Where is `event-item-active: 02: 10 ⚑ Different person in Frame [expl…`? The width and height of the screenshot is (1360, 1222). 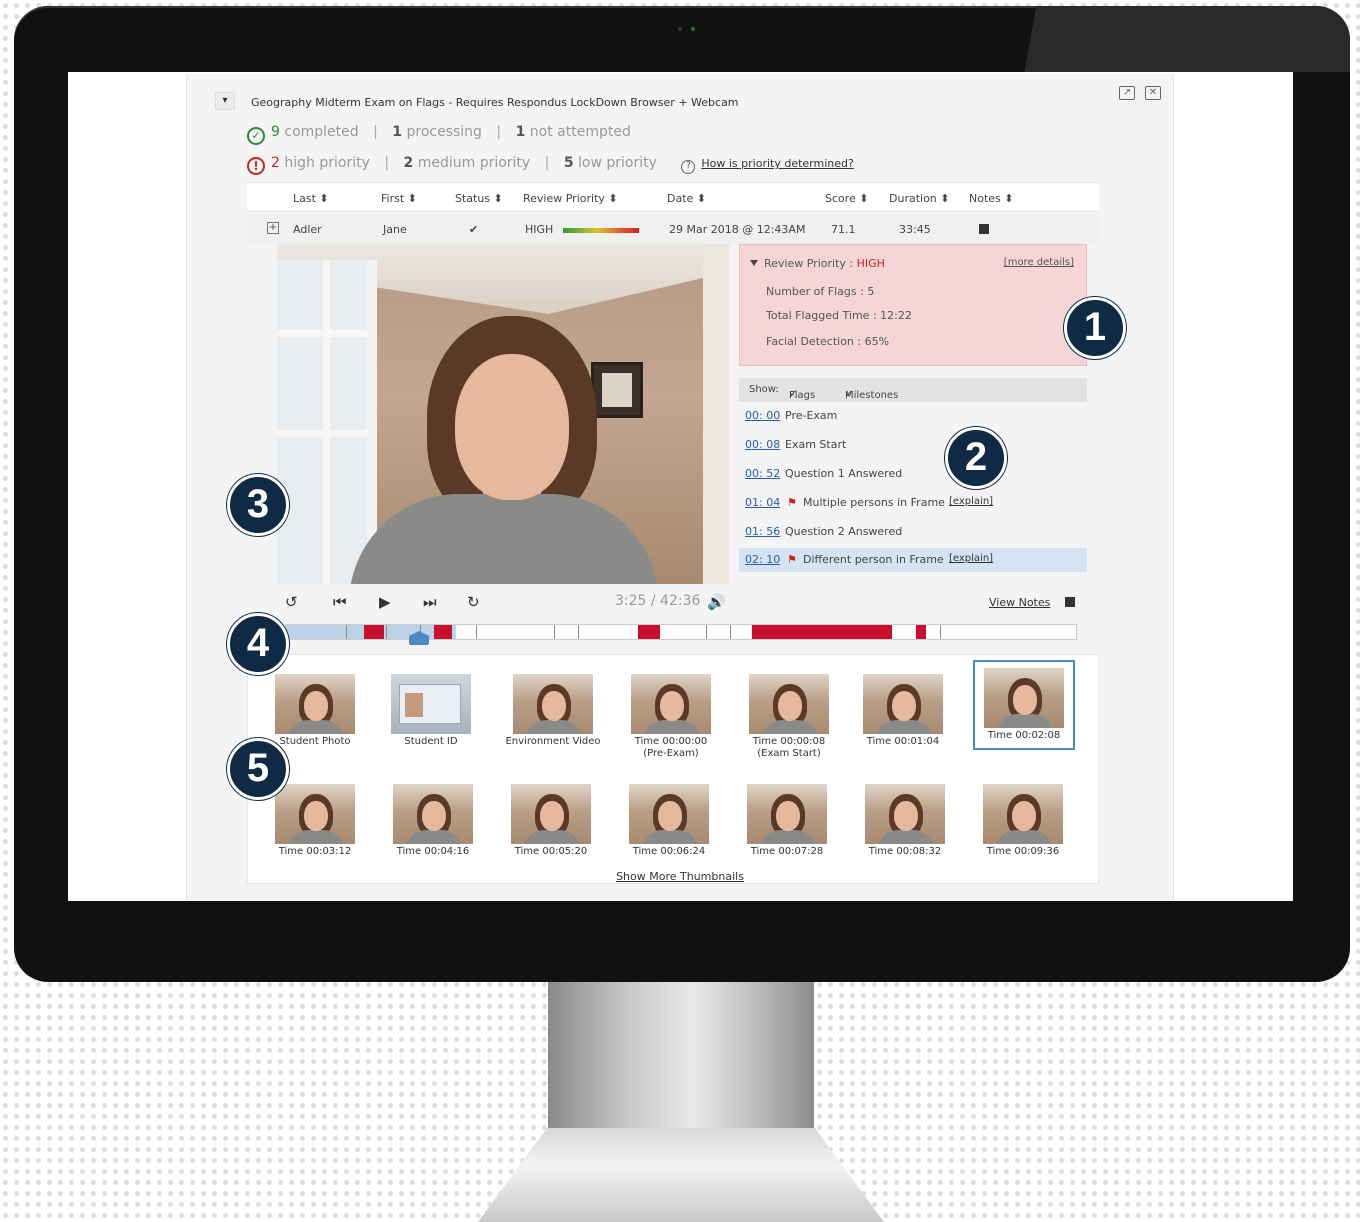 event-item-active: 02: 10 ⚑ Different person in Frame [expl… is located at coordinates (913, 560).